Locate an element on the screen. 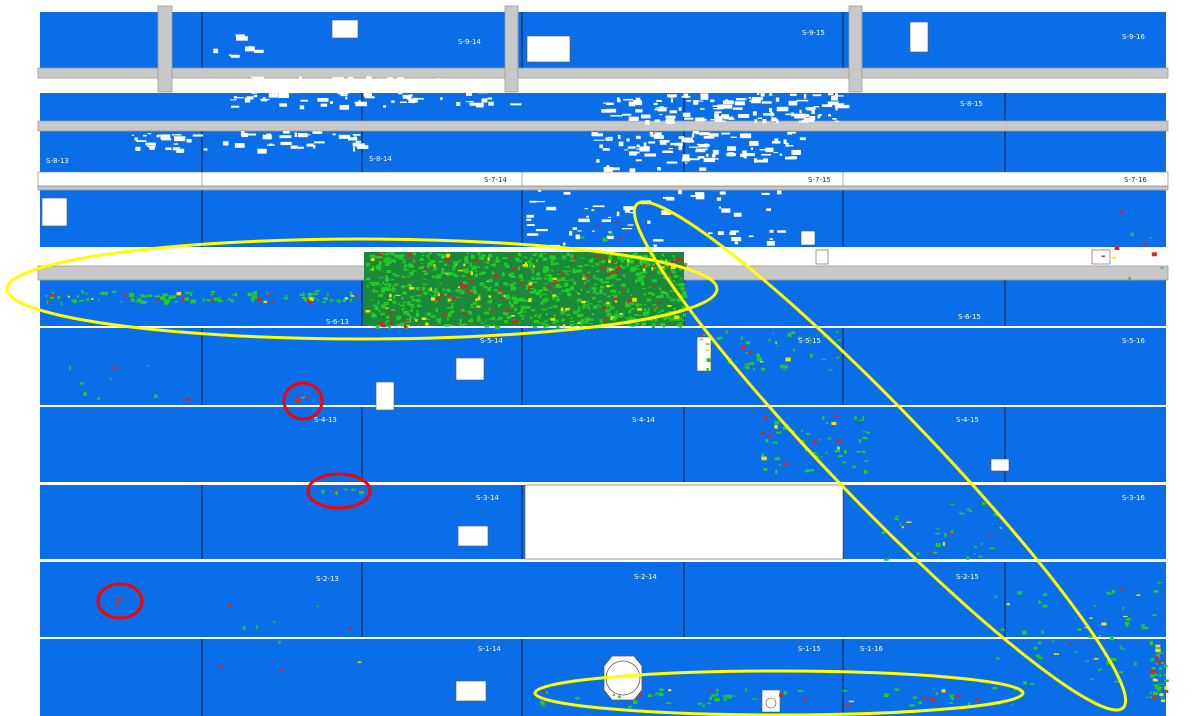 Image resolution: width=1196 pixels, height=716 pixels. panel-label-s-3-14: S-3-14 is located at coordinates (487, 498).